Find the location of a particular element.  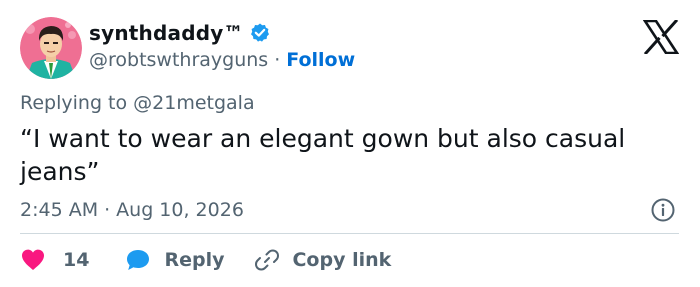

author-handle-row: @robtswthrayguns · Follow is located at coordinates (222, 60).